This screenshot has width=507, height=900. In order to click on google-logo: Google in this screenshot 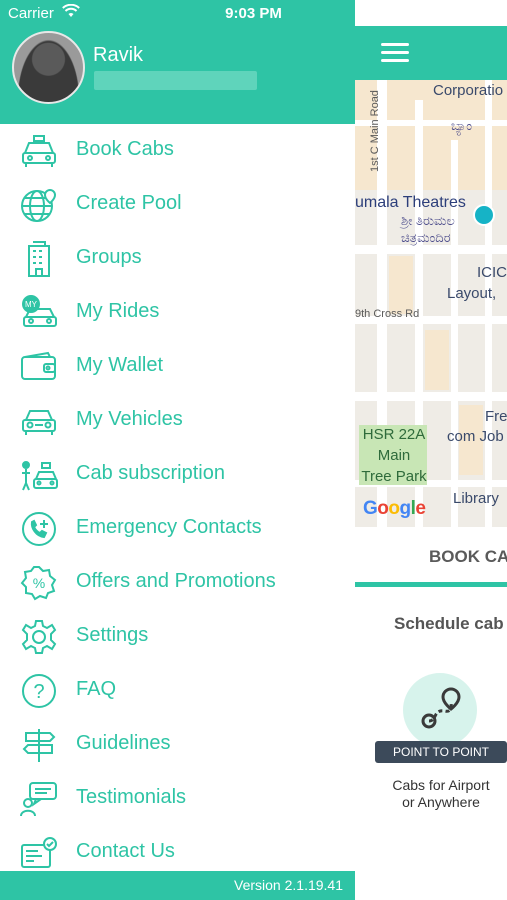, I will do `click(394, 508)`.